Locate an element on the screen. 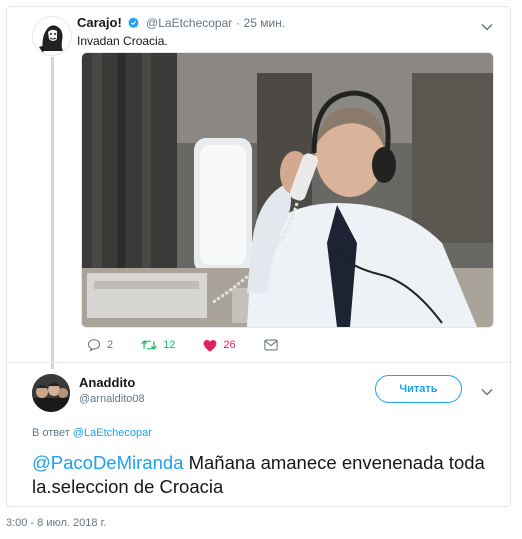 The width and height of the screenshot is (522, 539). reply-context: В ответ @LaEtchecopar is located at coordinates (92, 433).